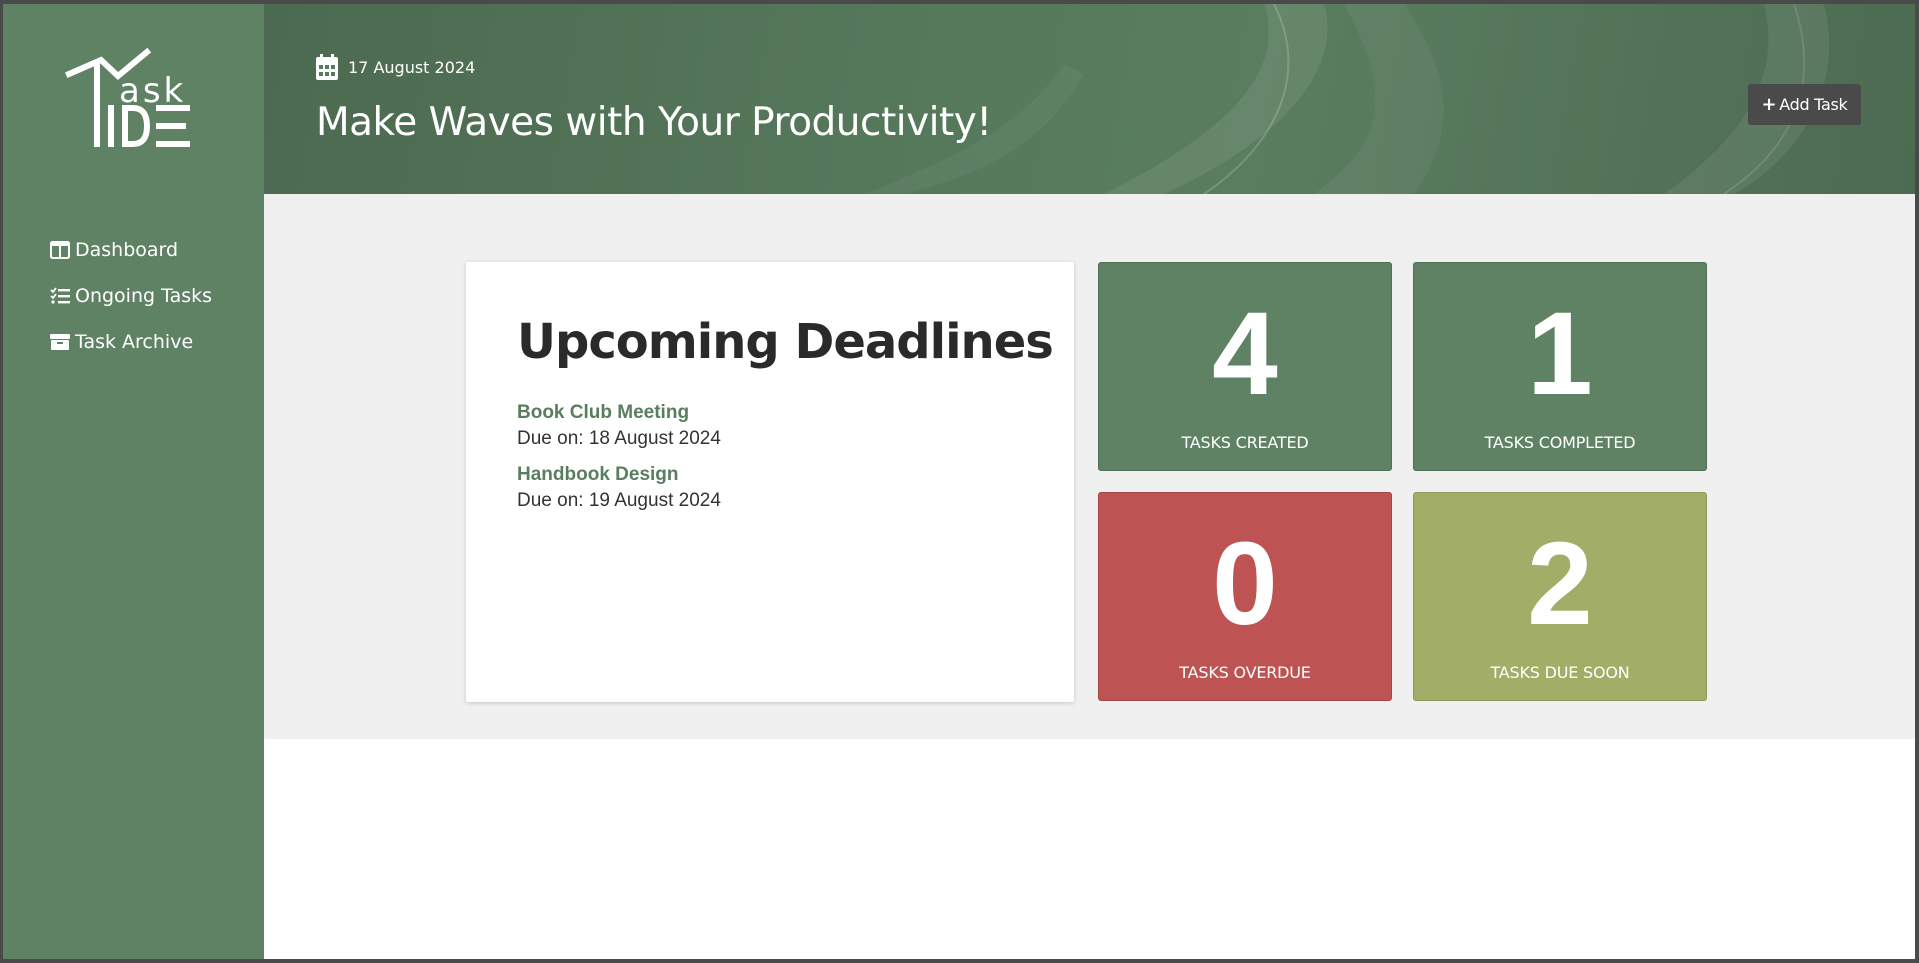 Image resolution: width=1919 pixels, height=963 pixels. What do you see at coordinates (1347, 99) in the screenshot?
I see `wave-background` at bounding box center [1347, 99].